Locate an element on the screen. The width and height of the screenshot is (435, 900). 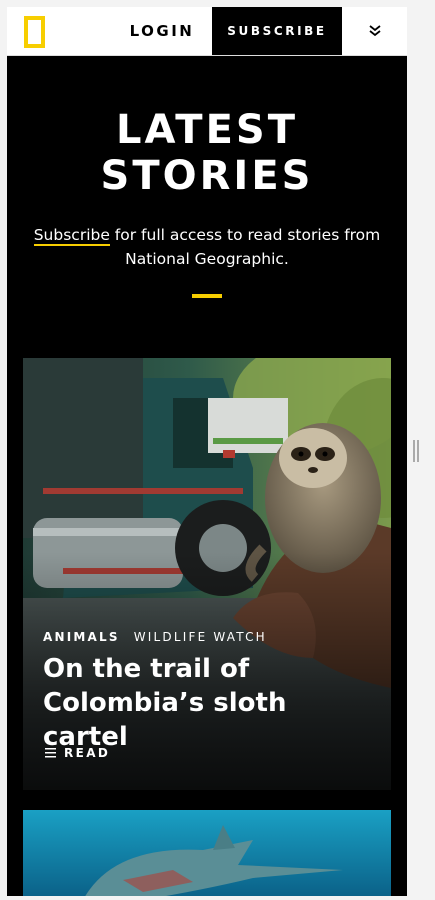
subscribe-link: Subscribe is located at coordinates (71, 236).